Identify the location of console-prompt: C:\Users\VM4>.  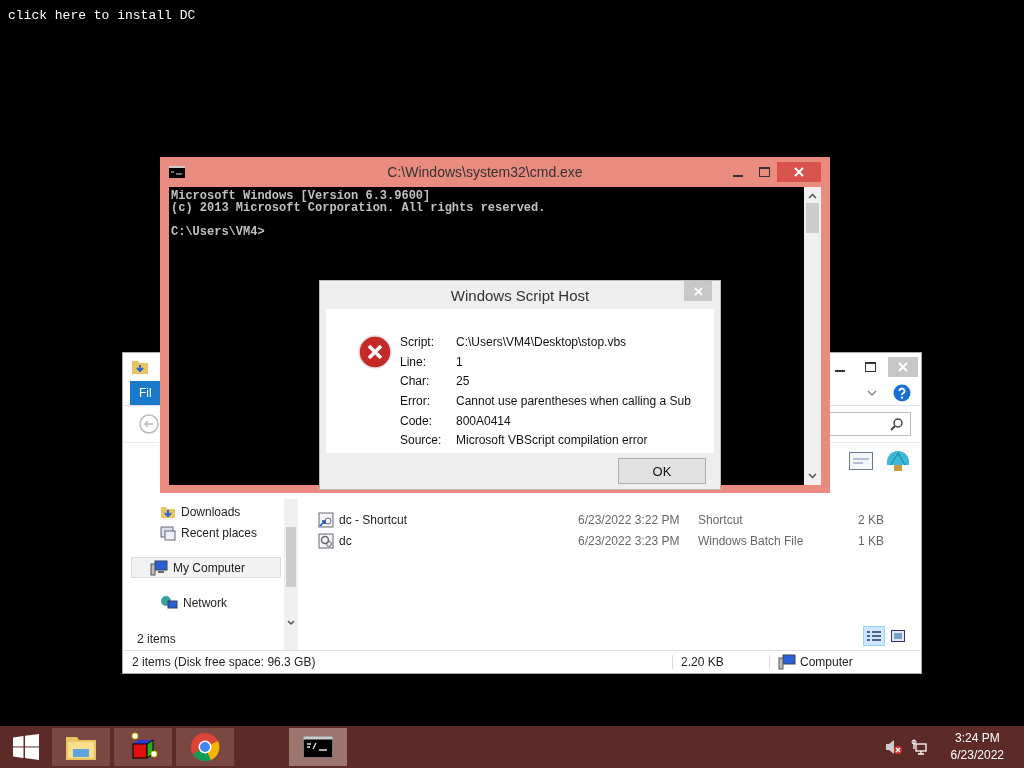
(218, 232).